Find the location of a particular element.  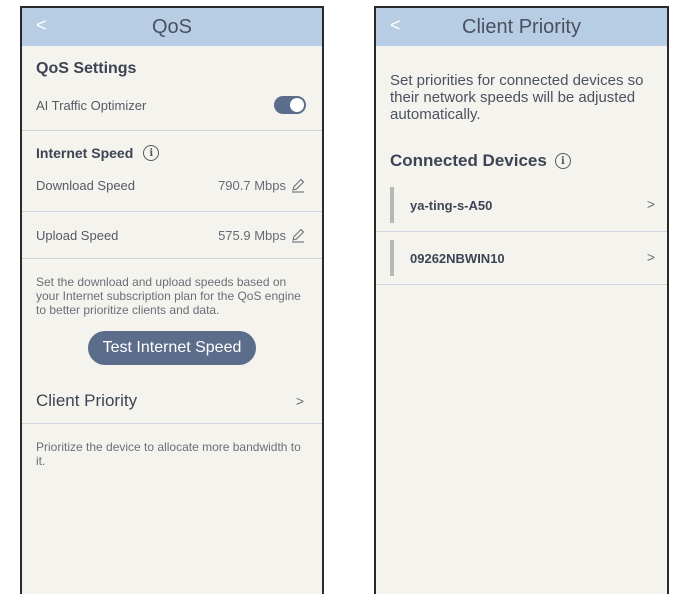

download-speed-label: Download Speed is located at coordinates (86, 185).